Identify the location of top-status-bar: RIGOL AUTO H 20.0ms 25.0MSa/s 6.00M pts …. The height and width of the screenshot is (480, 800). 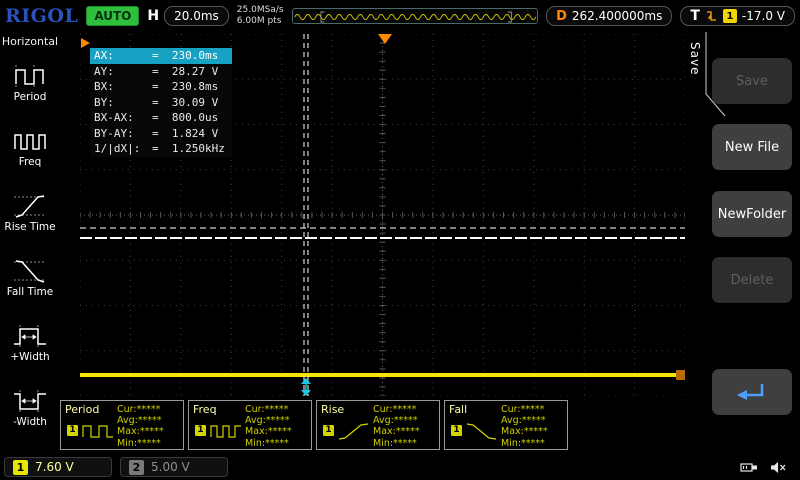
(400, 16).